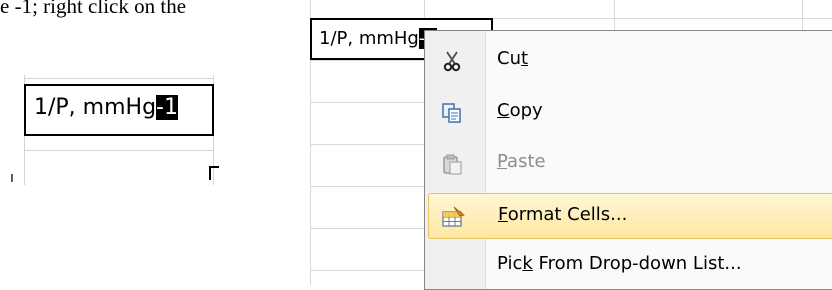 The height and width of the screenshot is (290, 832). I want to click on fill-handle-stem, so click(210, 173).